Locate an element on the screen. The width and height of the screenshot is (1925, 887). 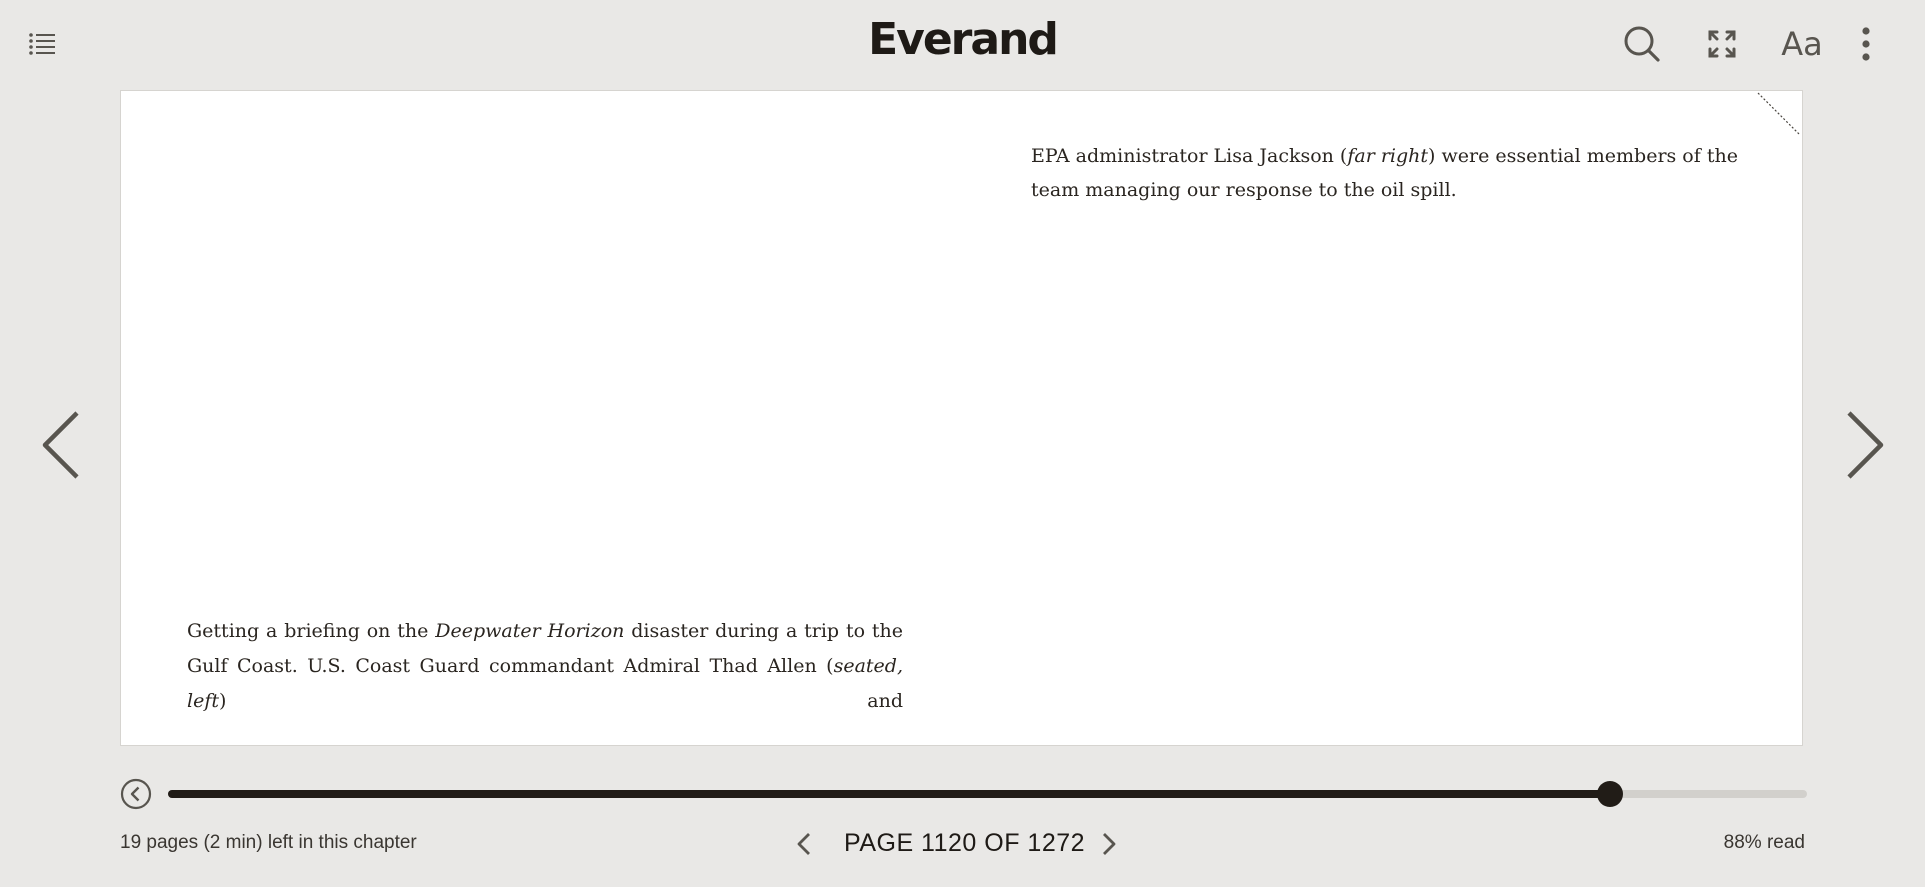
caption-text: EPA administrator Lisa Jackson ( is located at coordinates (1189, 156).